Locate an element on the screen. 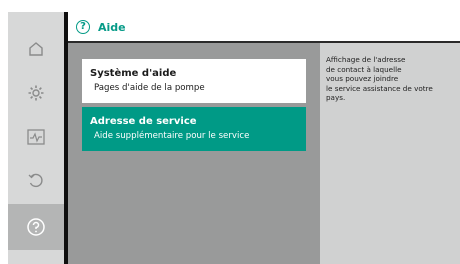 This screenshot has height=264, width=460. sidebar-item-diagnostics is located at coordinates (36, 137).